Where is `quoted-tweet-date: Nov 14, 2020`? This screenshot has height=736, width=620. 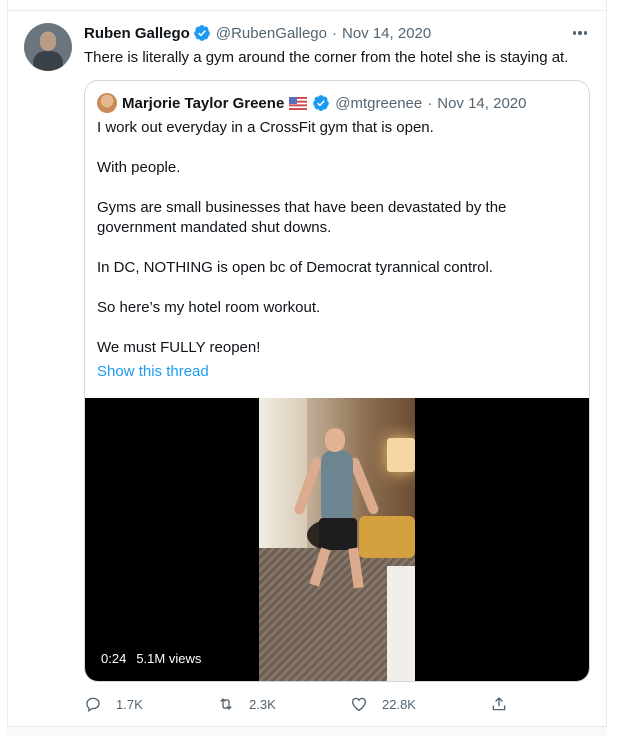
quoted-tweet-date: Nov 14, 2020 is located at coordinates (482, 103).